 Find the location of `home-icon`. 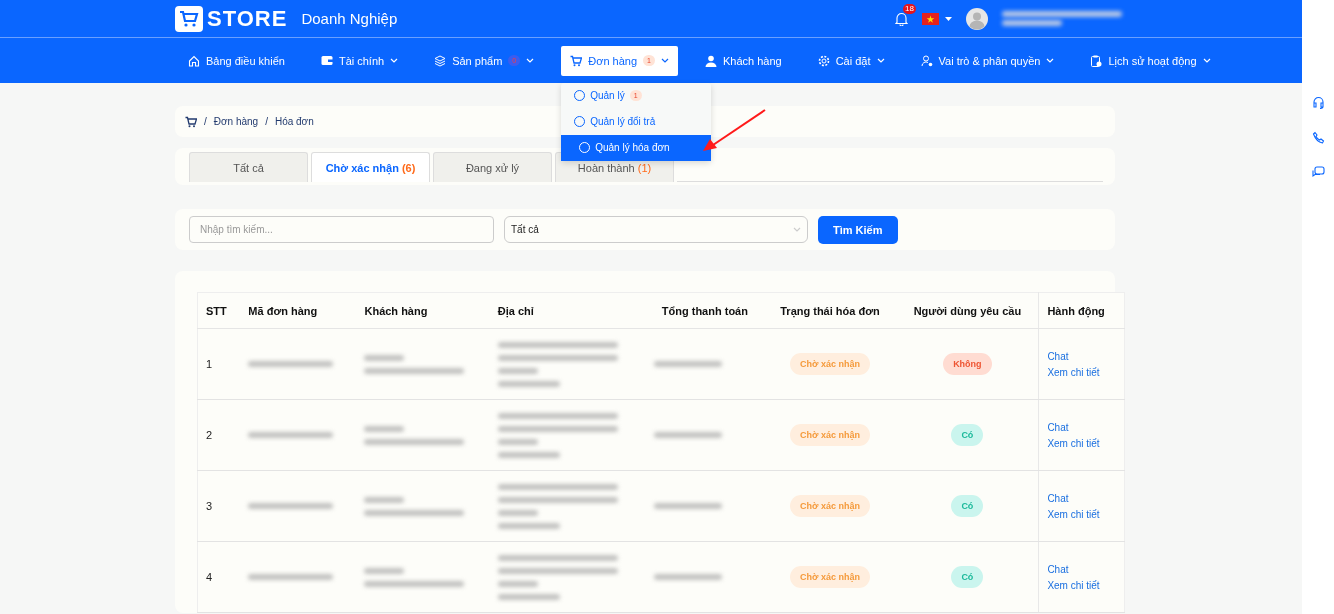

home-icon is located at coordinates (194, 60).